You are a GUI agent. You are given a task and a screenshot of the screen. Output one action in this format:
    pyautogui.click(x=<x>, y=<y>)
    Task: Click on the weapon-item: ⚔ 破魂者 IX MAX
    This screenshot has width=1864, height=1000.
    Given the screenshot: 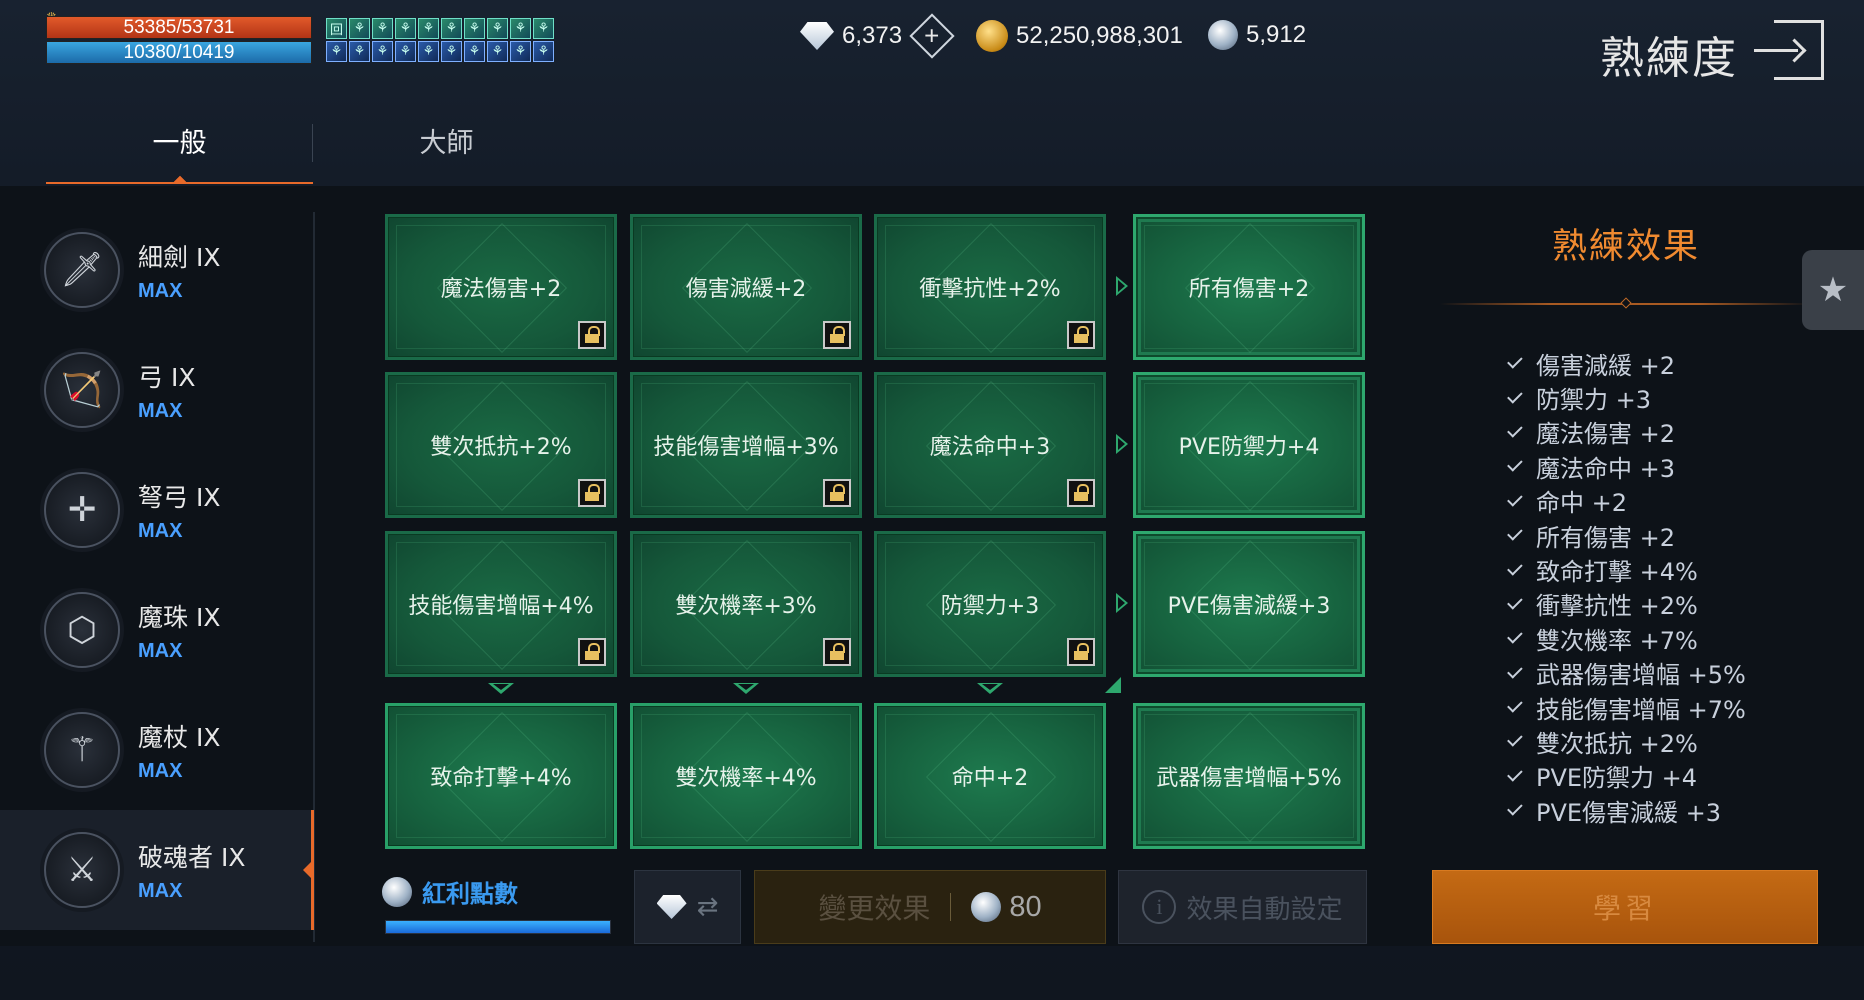 What is the action you would take?
    pyautogui.click(x=157, y=870)
    